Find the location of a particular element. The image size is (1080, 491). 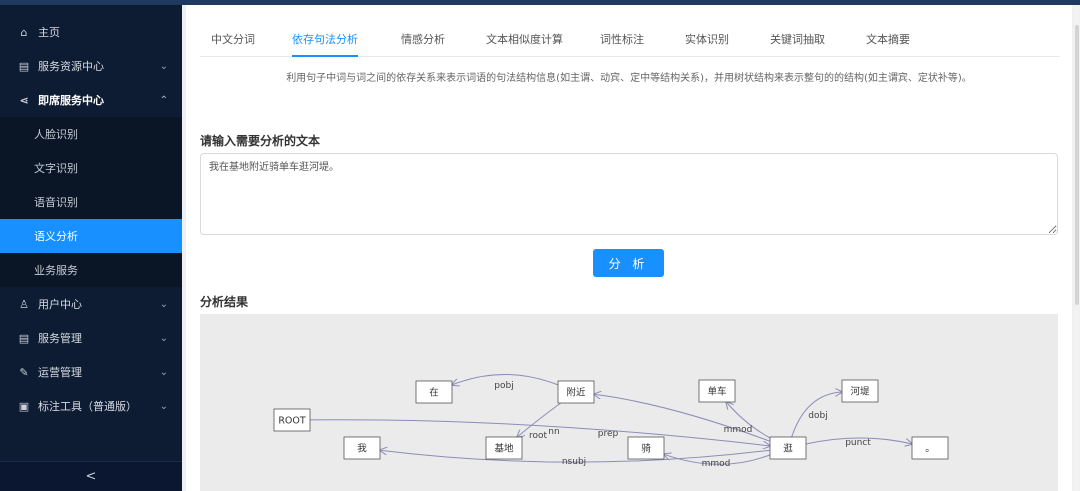

sidebar-item-service-resources: ▤ 服务资源中心 ⌄ is located at coordinates (91, 66).